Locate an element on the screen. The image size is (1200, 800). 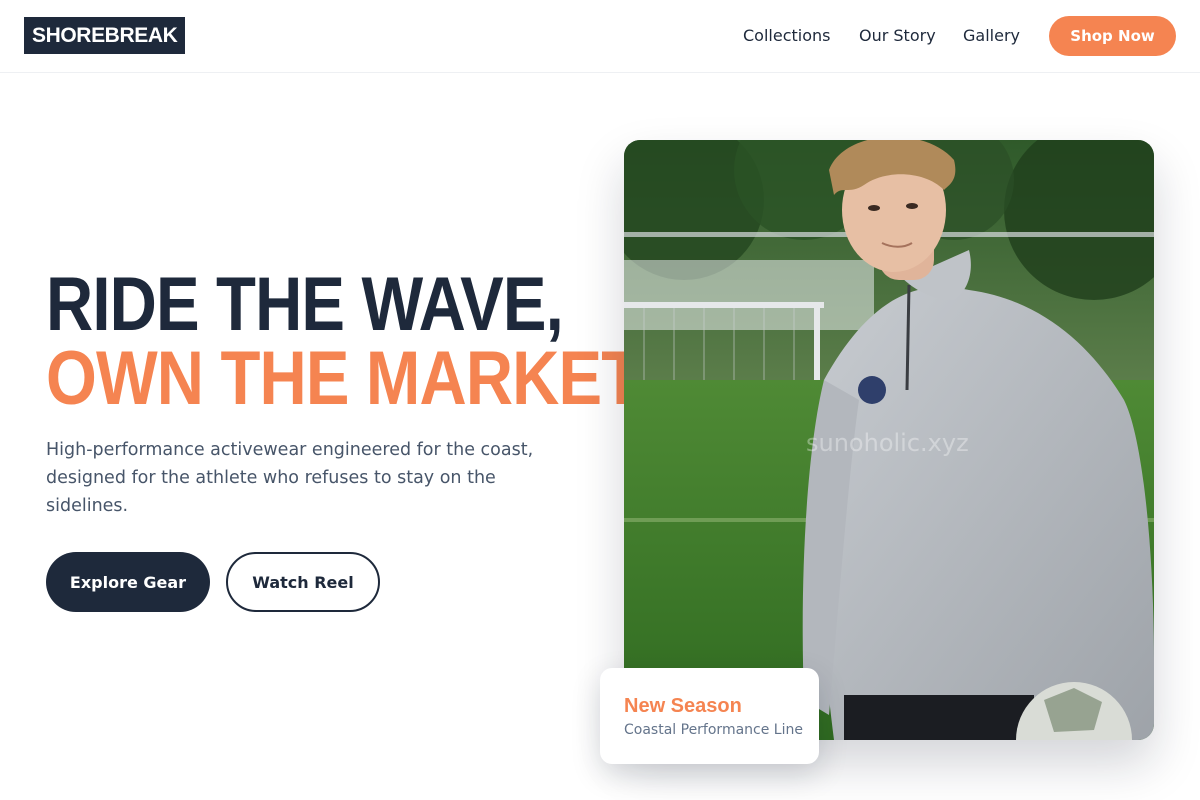
new-season-card: New Season Coastal Performance Line is located at coordinates (709, 716).